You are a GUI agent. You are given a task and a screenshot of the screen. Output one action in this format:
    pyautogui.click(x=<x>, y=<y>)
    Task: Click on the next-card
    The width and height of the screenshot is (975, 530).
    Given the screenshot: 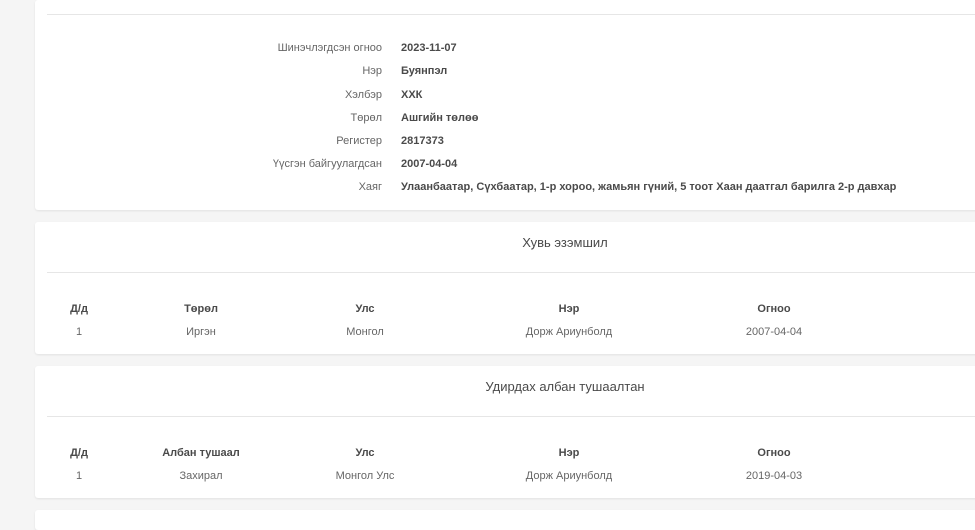 What is the action you would take?
    pyautogui.click(x=505, y=520)
    